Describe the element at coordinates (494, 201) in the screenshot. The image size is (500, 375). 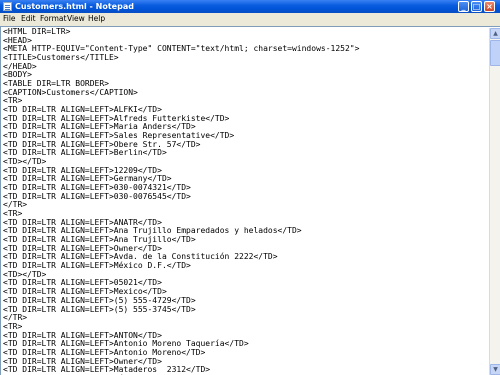
I see `vertical-scrollbar: ▲ ▼` at that location.